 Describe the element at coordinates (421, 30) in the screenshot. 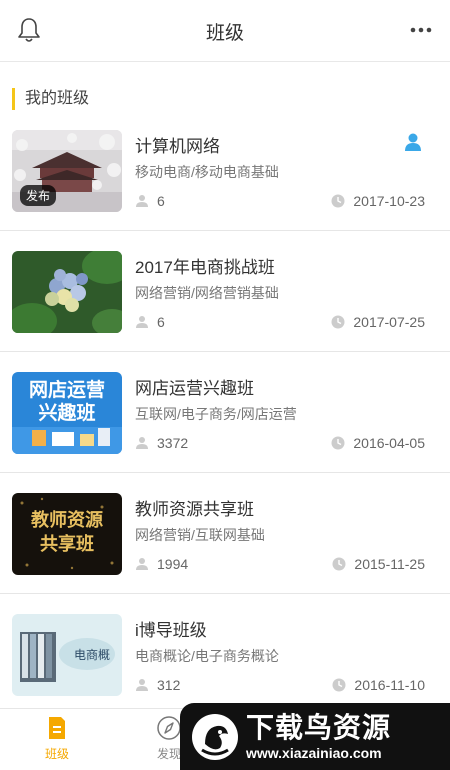

I see `more-icon` at that location.